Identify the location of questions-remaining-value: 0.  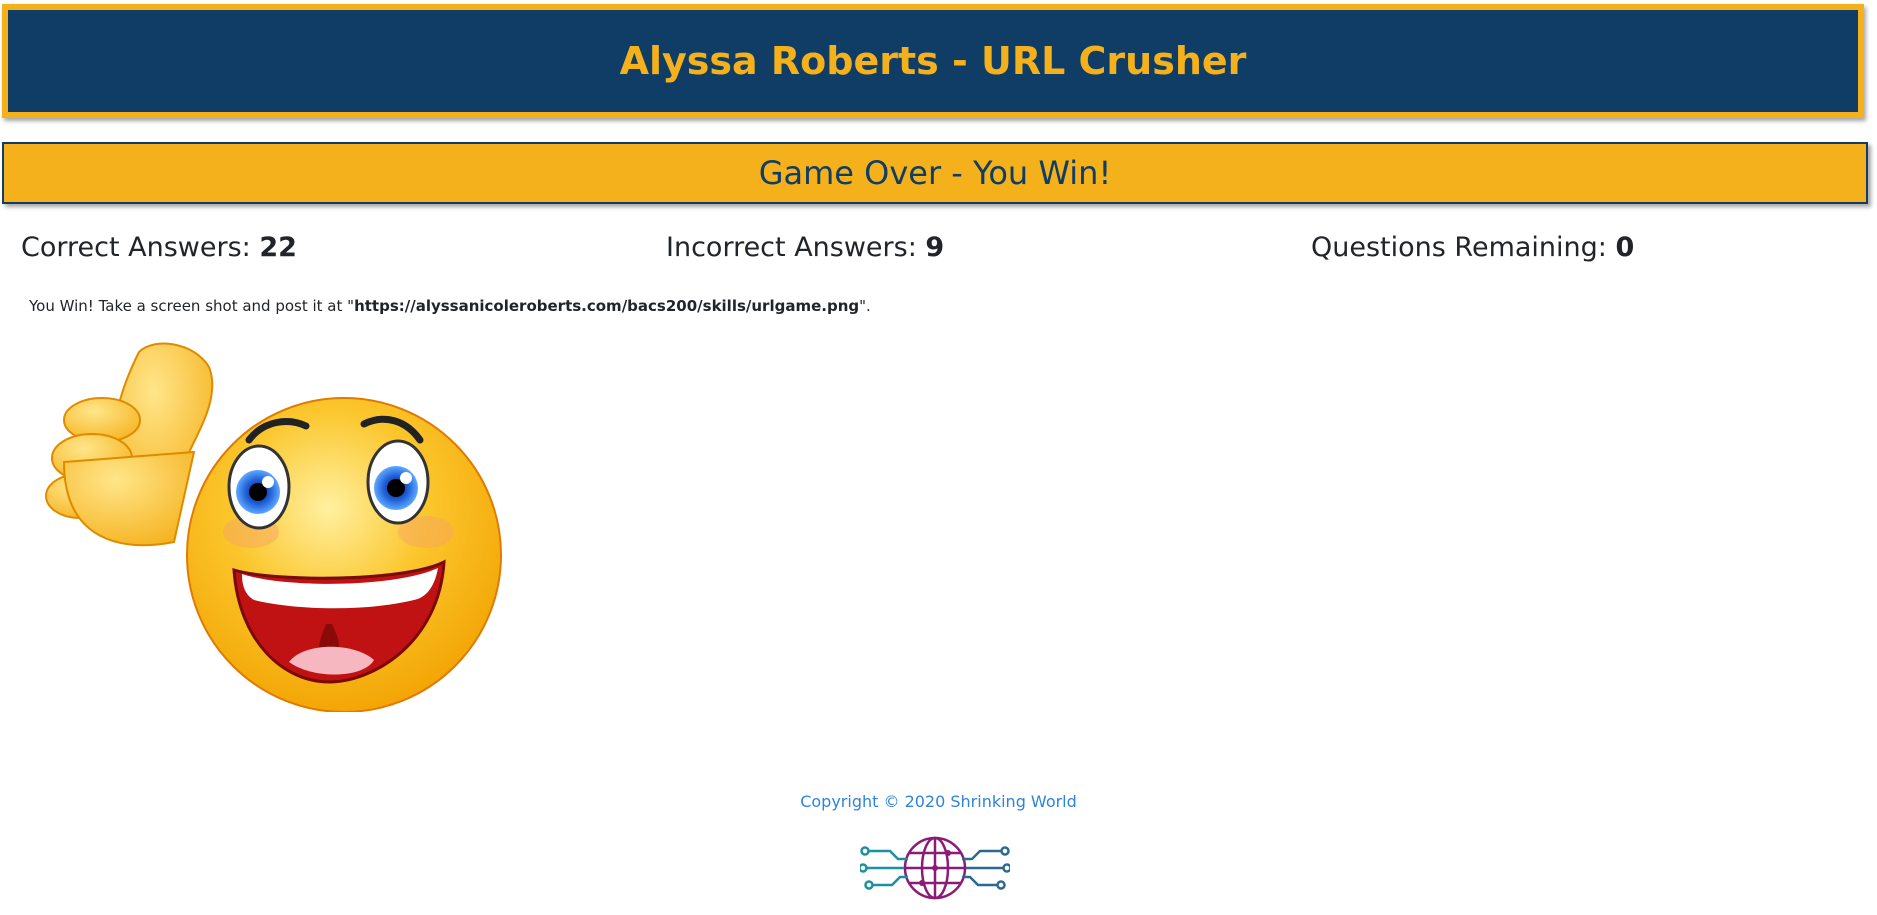
(1625, 247).